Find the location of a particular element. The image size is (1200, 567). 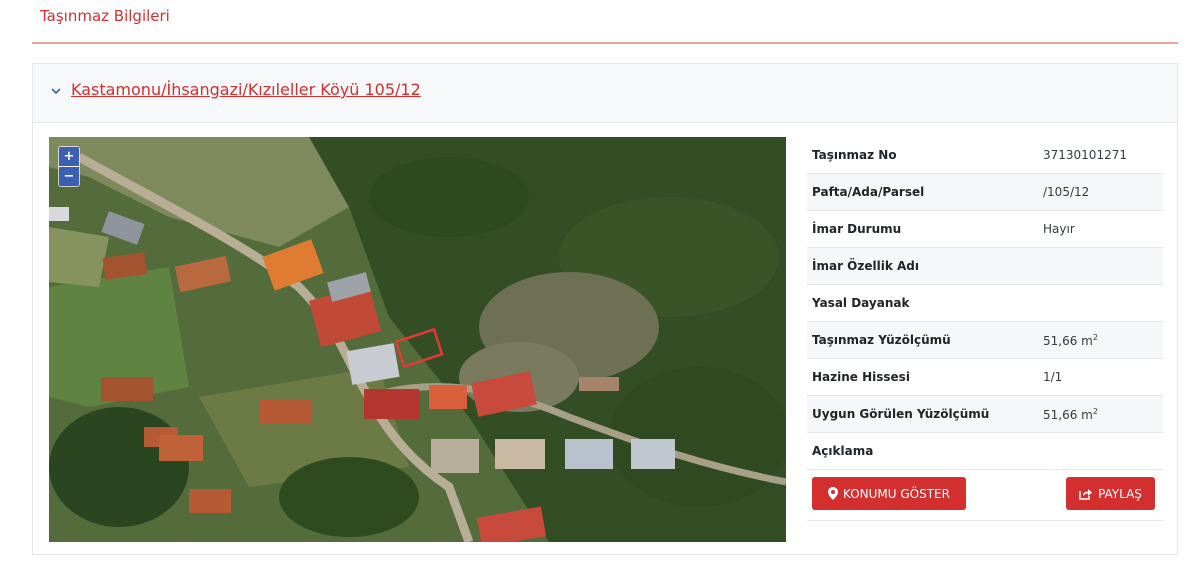

page-title: Taşınmaz Bilgileri is located at coordinates (105, 16).